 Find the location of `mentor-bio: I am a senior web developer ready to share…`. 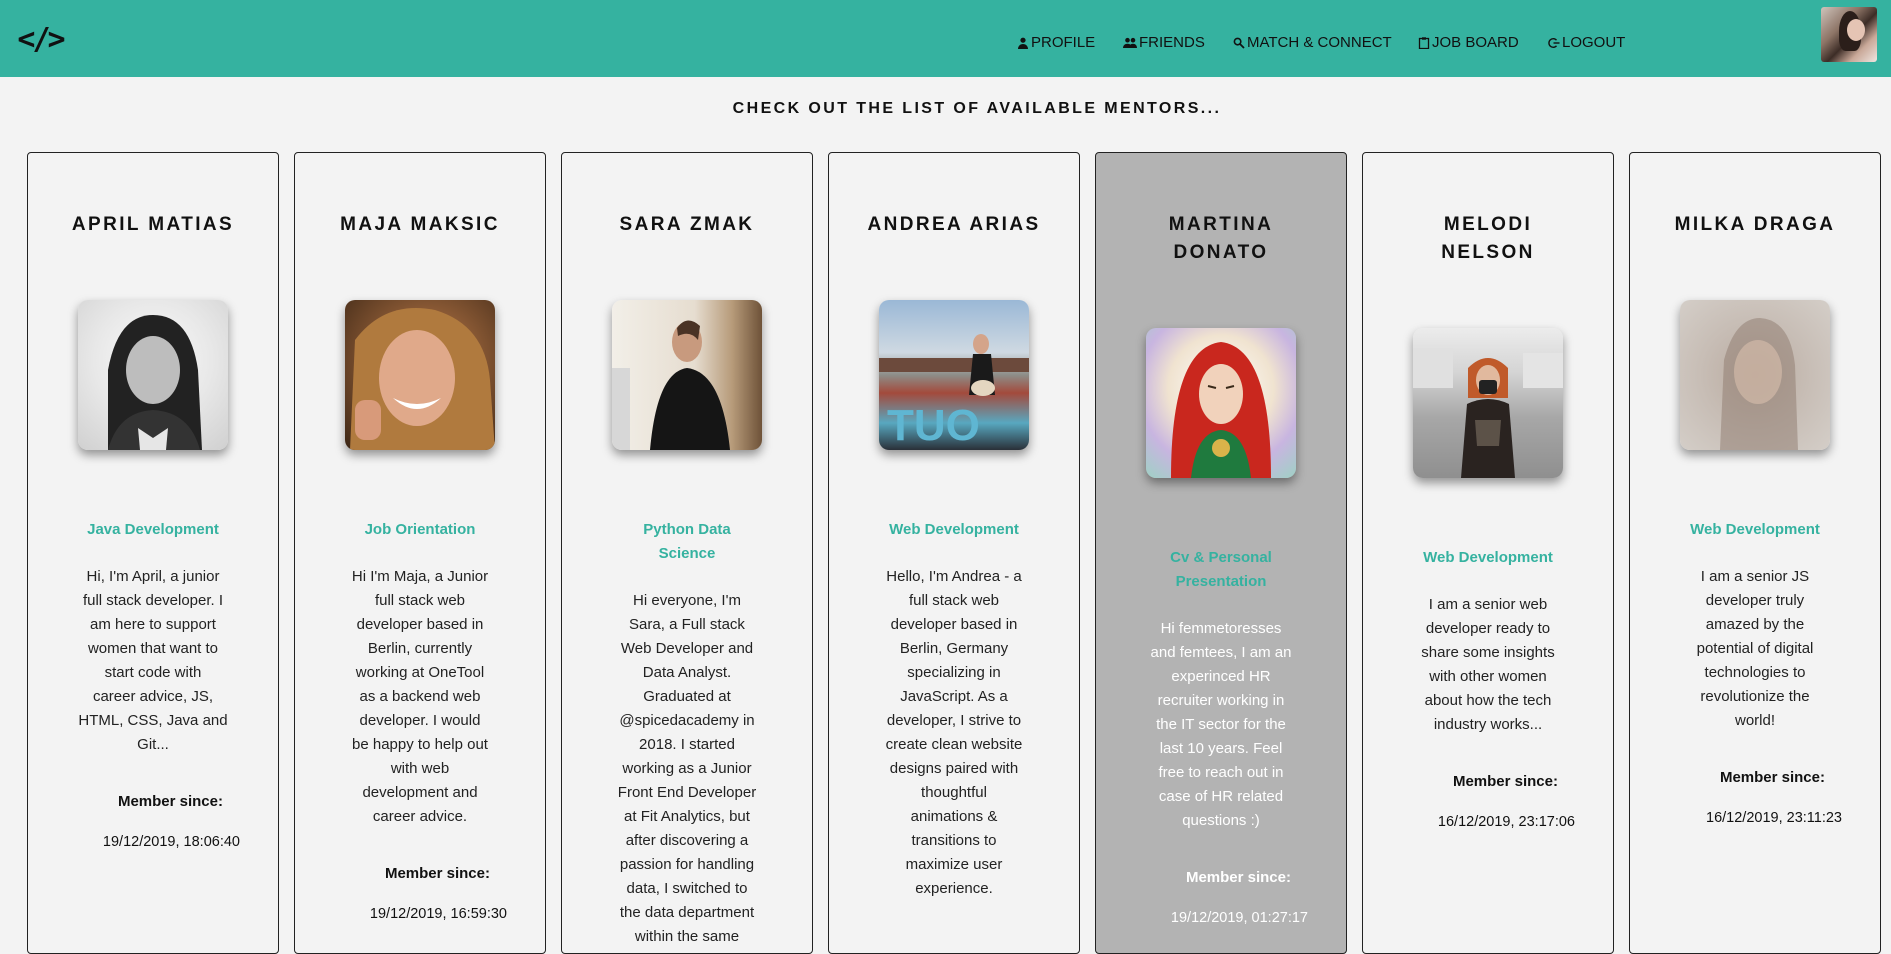

mentor-bio: I am a senior web developer ready to share… is located at coordinates (1488, 664).